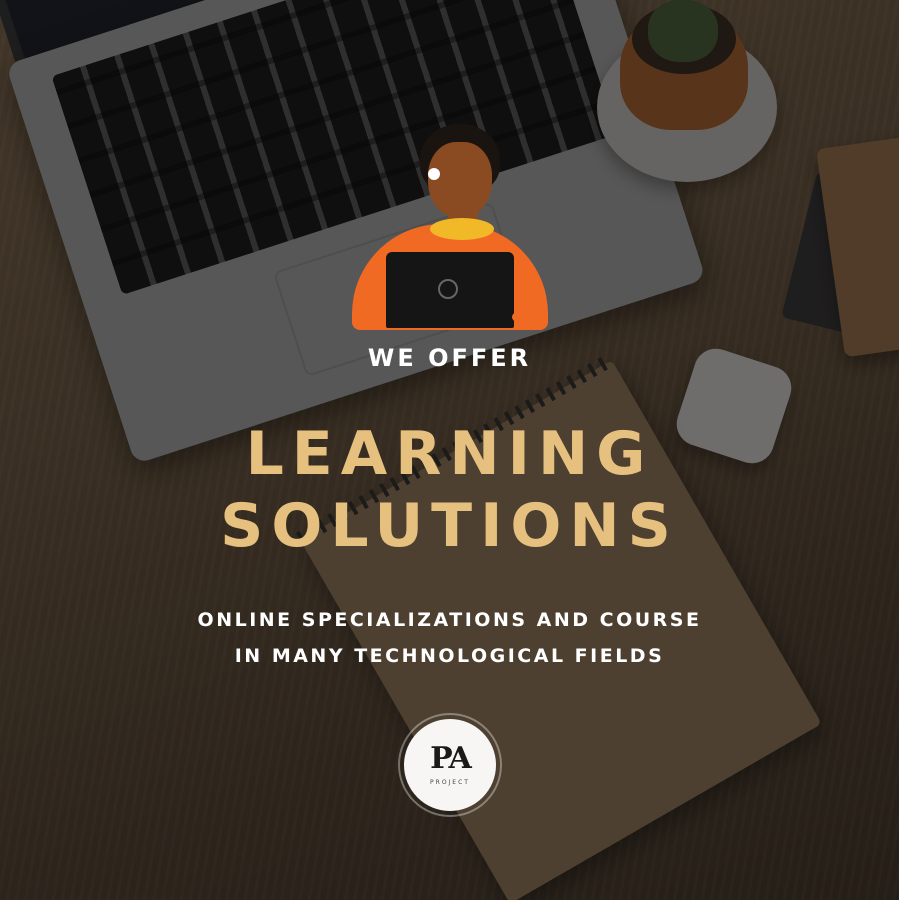 The image size is (899, 900). I want to click on person-hand, so click(524, 317).